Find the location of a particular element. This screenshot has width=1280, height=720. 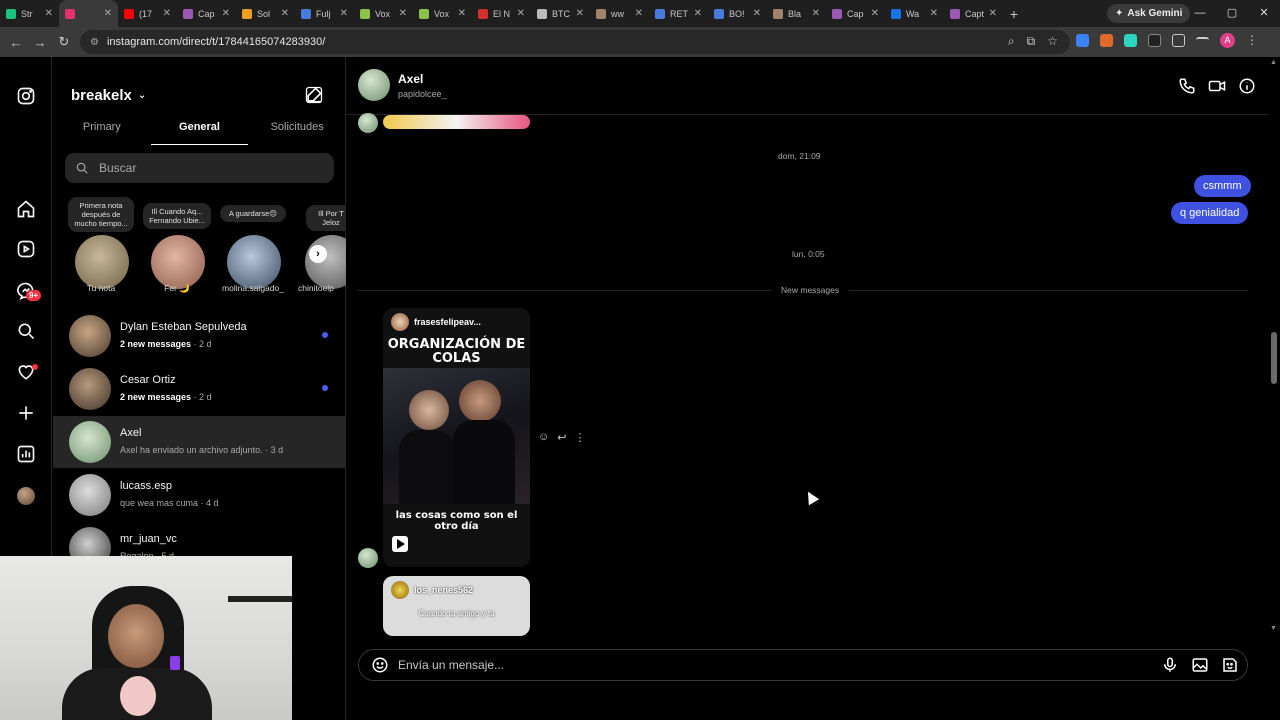

note-avatar is located at coordinates (325, 262).